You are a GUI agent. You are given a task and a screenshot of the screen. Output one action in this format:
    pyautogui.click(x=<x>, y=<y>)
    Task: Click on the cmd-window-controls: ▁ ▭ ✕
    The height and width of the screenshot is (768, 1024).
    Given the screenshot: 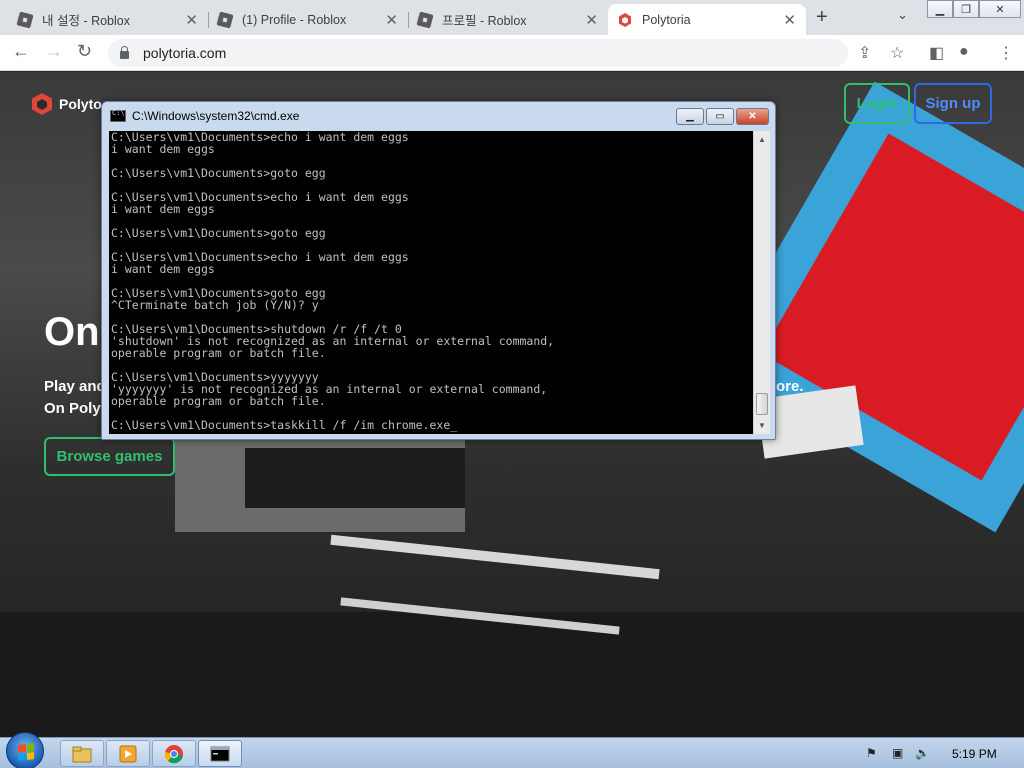 What is the action you would take?
    pyautogui.click(x=722, y=116)
    